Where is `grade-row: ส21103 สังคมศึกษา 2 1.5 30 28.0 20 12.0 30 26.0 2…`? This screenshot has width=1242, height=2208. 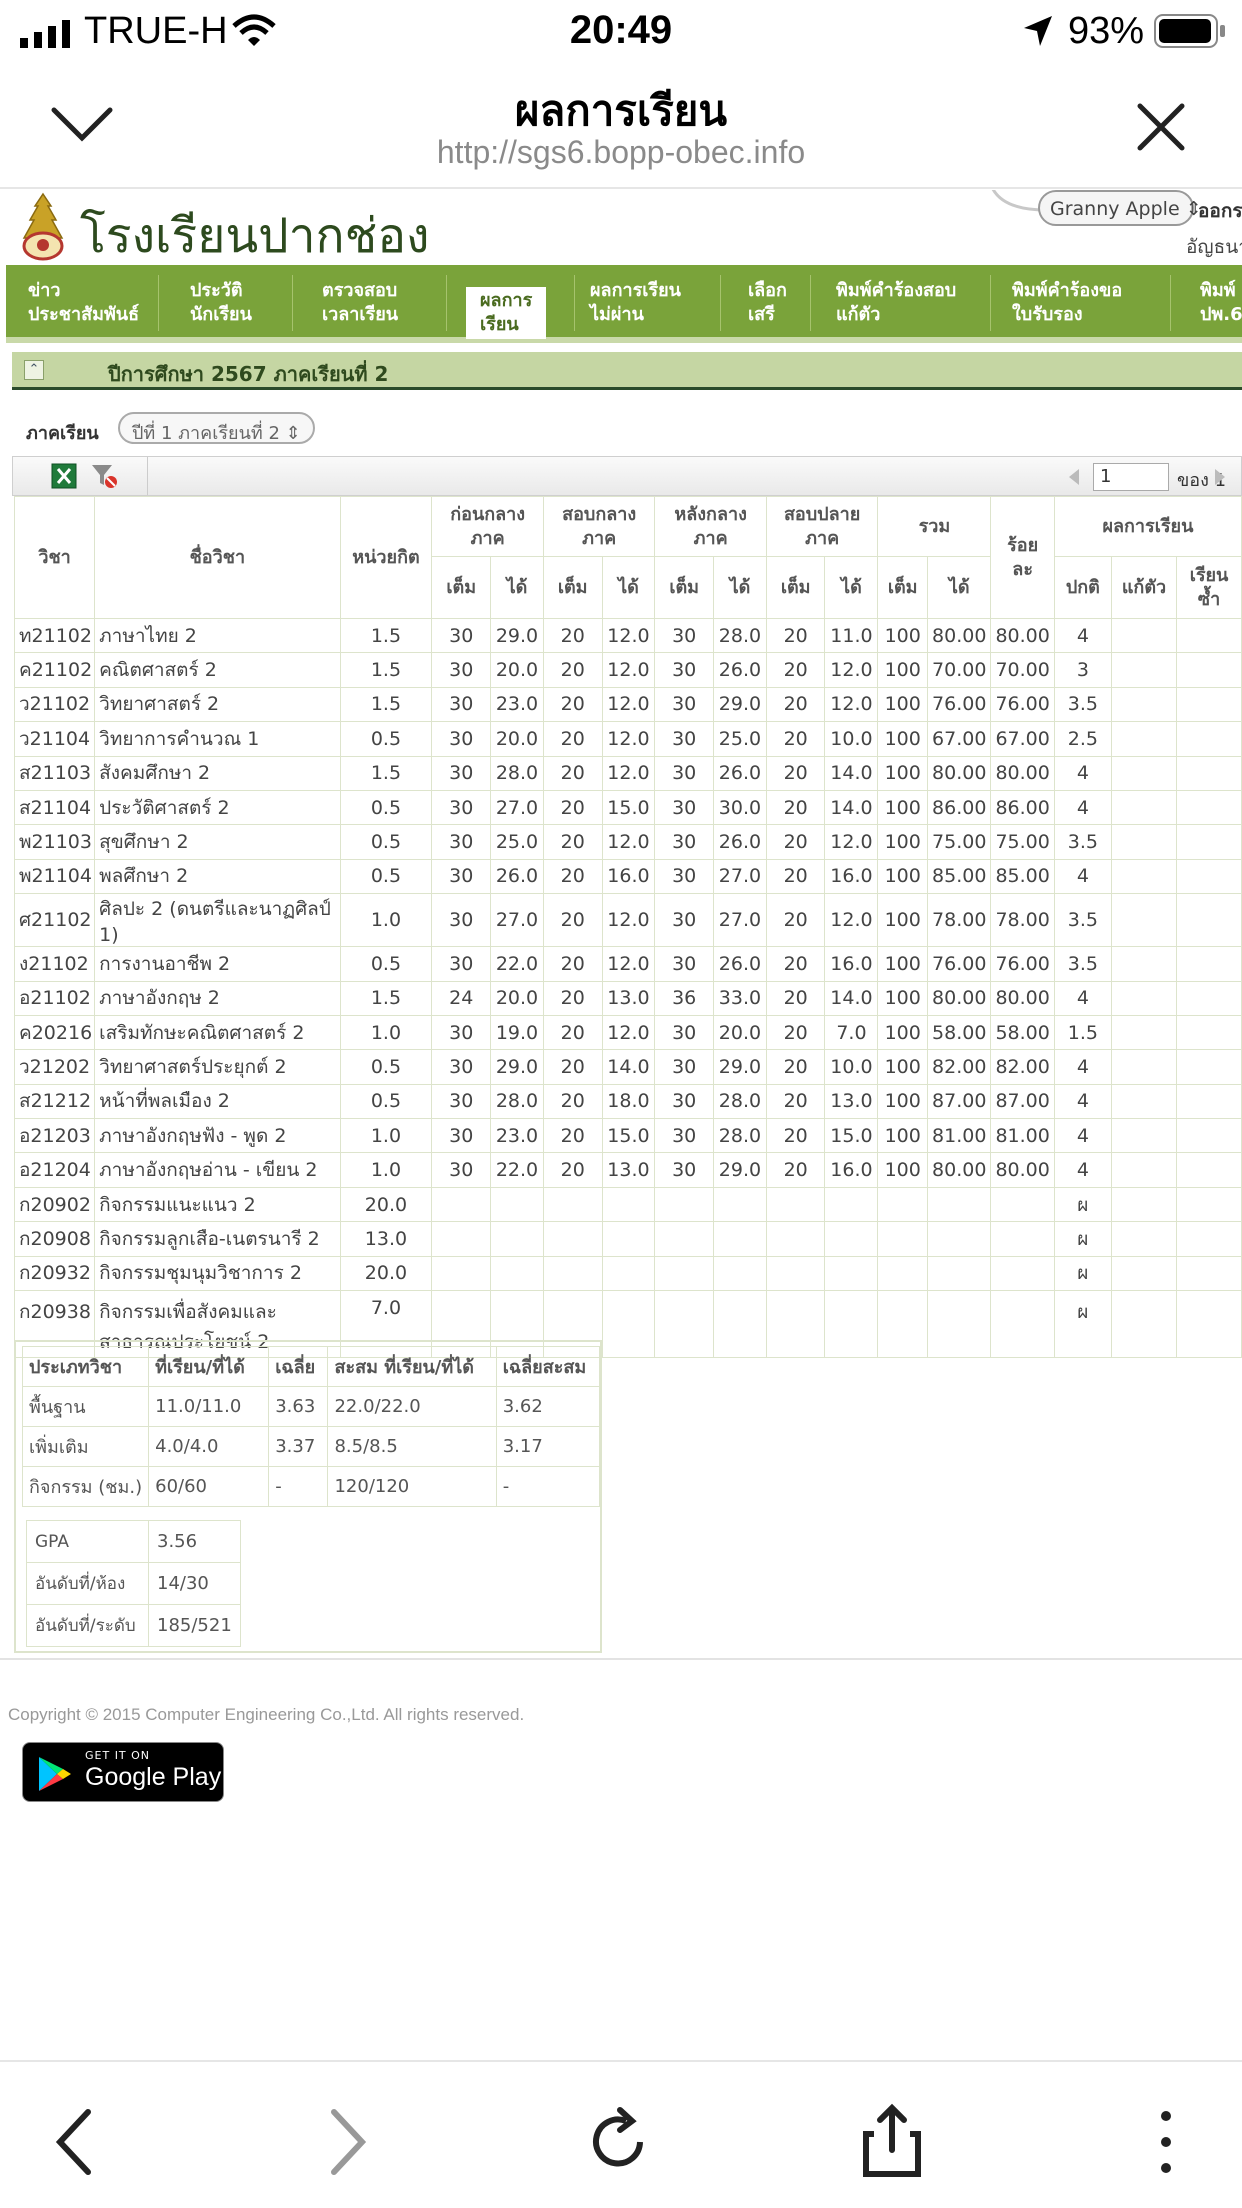
grade-row: ส21103 สังคมศึกษา 2 1.5 30 28.0 20 12.0 30 26.0 2… is located at coordinates (627, 773).